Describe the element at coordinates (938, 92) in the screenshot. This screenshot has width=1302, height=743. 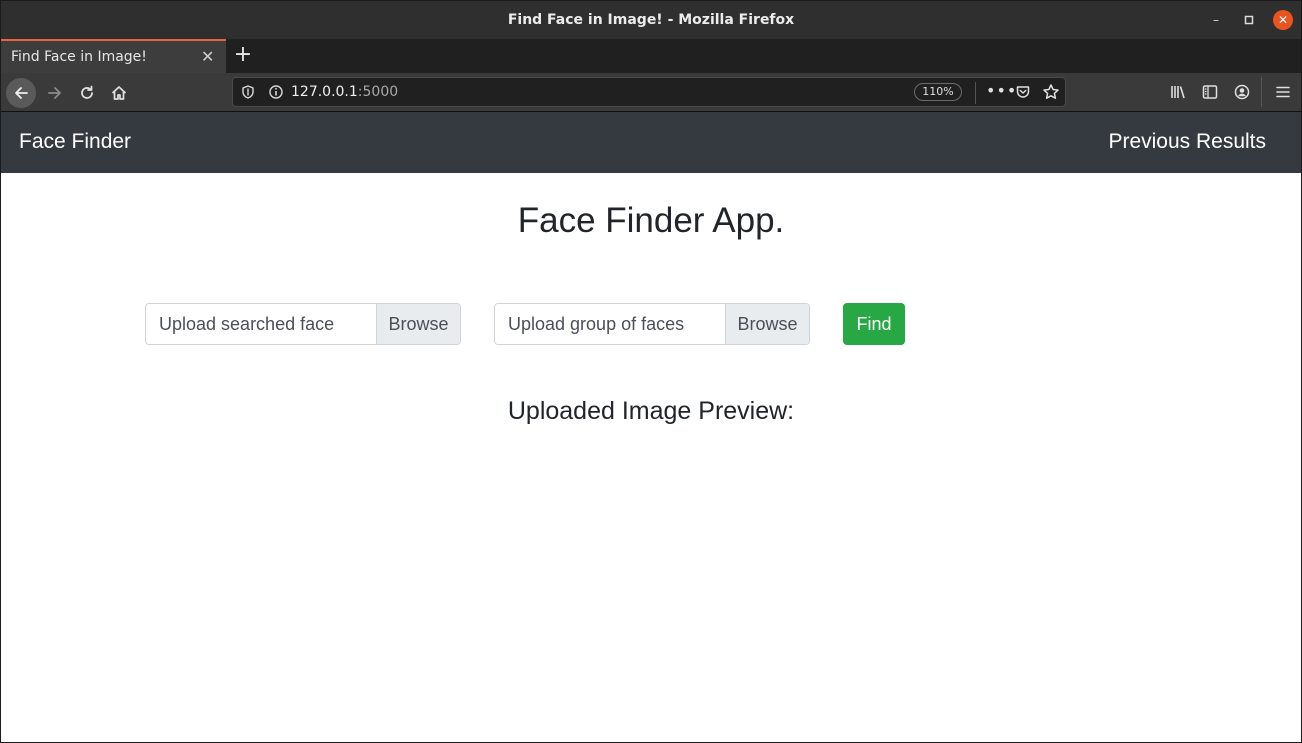
I see `zoom-indicator: 110%` at that location.